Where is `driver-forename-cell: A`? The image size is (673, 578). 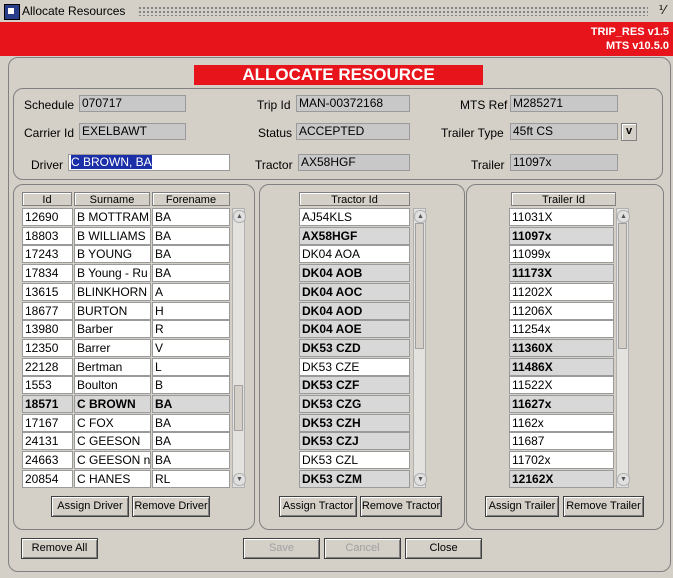
driver-forename-cell: A is located at coordinates (191, 291).